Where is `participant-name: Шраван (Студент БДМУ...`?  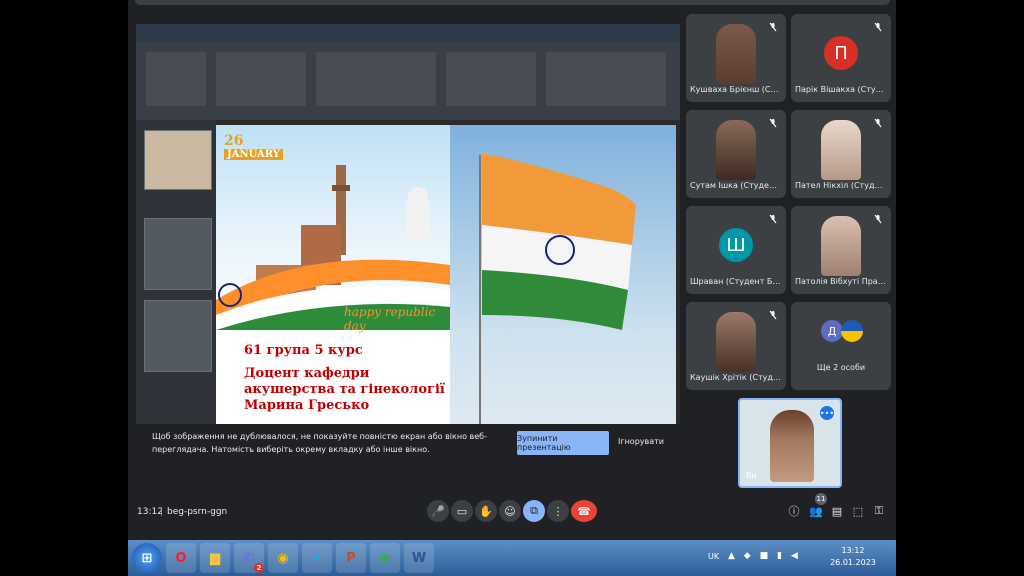 participant-name: Шраван (Студент БДМУ... is located at coordinates (736, 281).